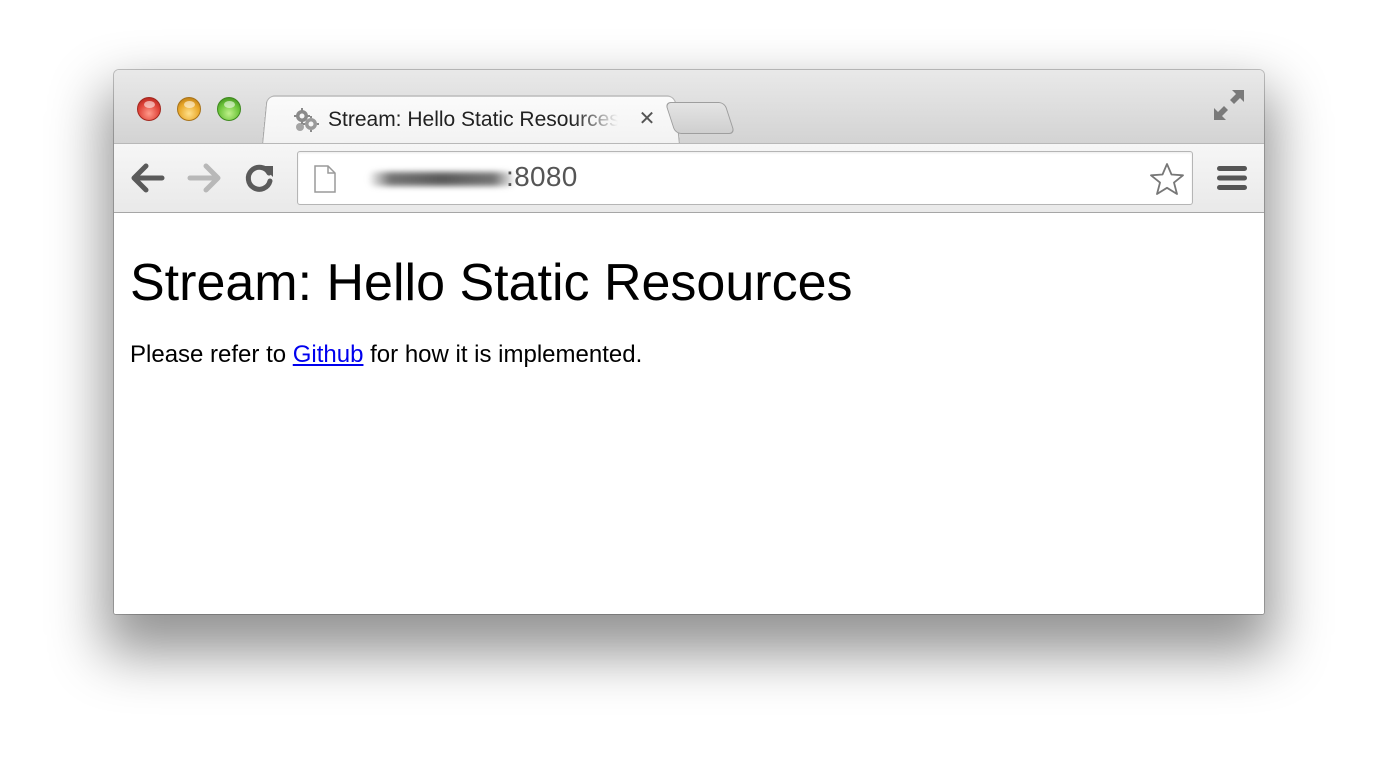 The image size is (1378, 772). Describe the element at coordinates (325, 179) in the screenshot. I see `page-icon` at that location.